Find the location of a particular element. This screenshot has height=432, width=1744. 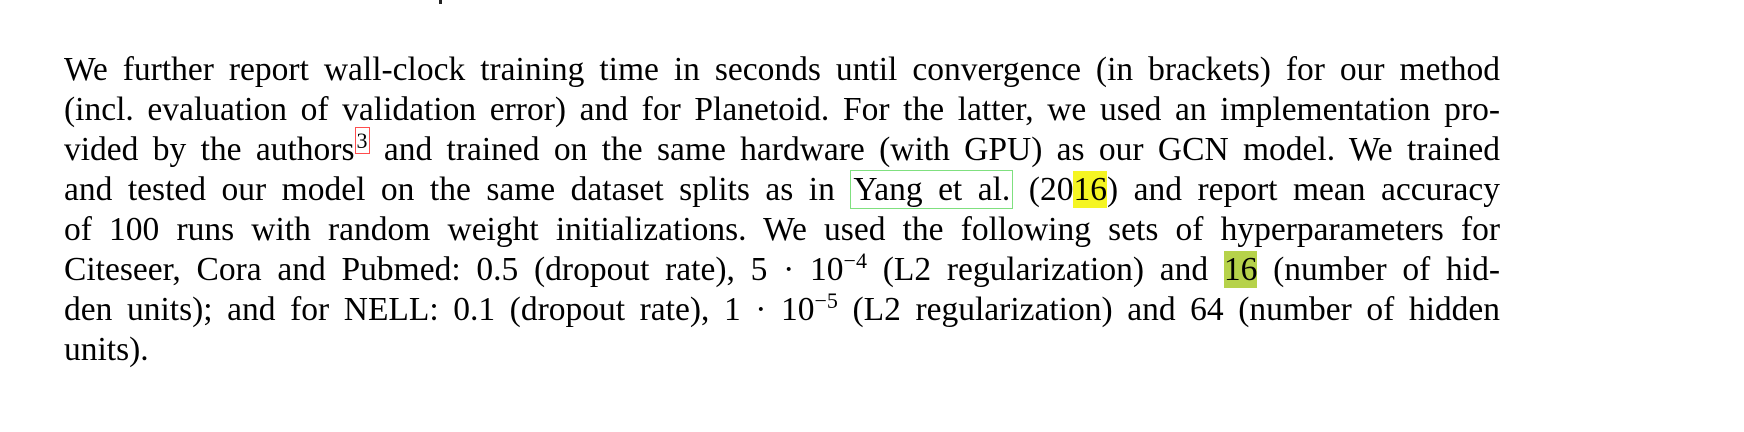

exponent-l2-a: −4 is located at coordinates (855, 260).